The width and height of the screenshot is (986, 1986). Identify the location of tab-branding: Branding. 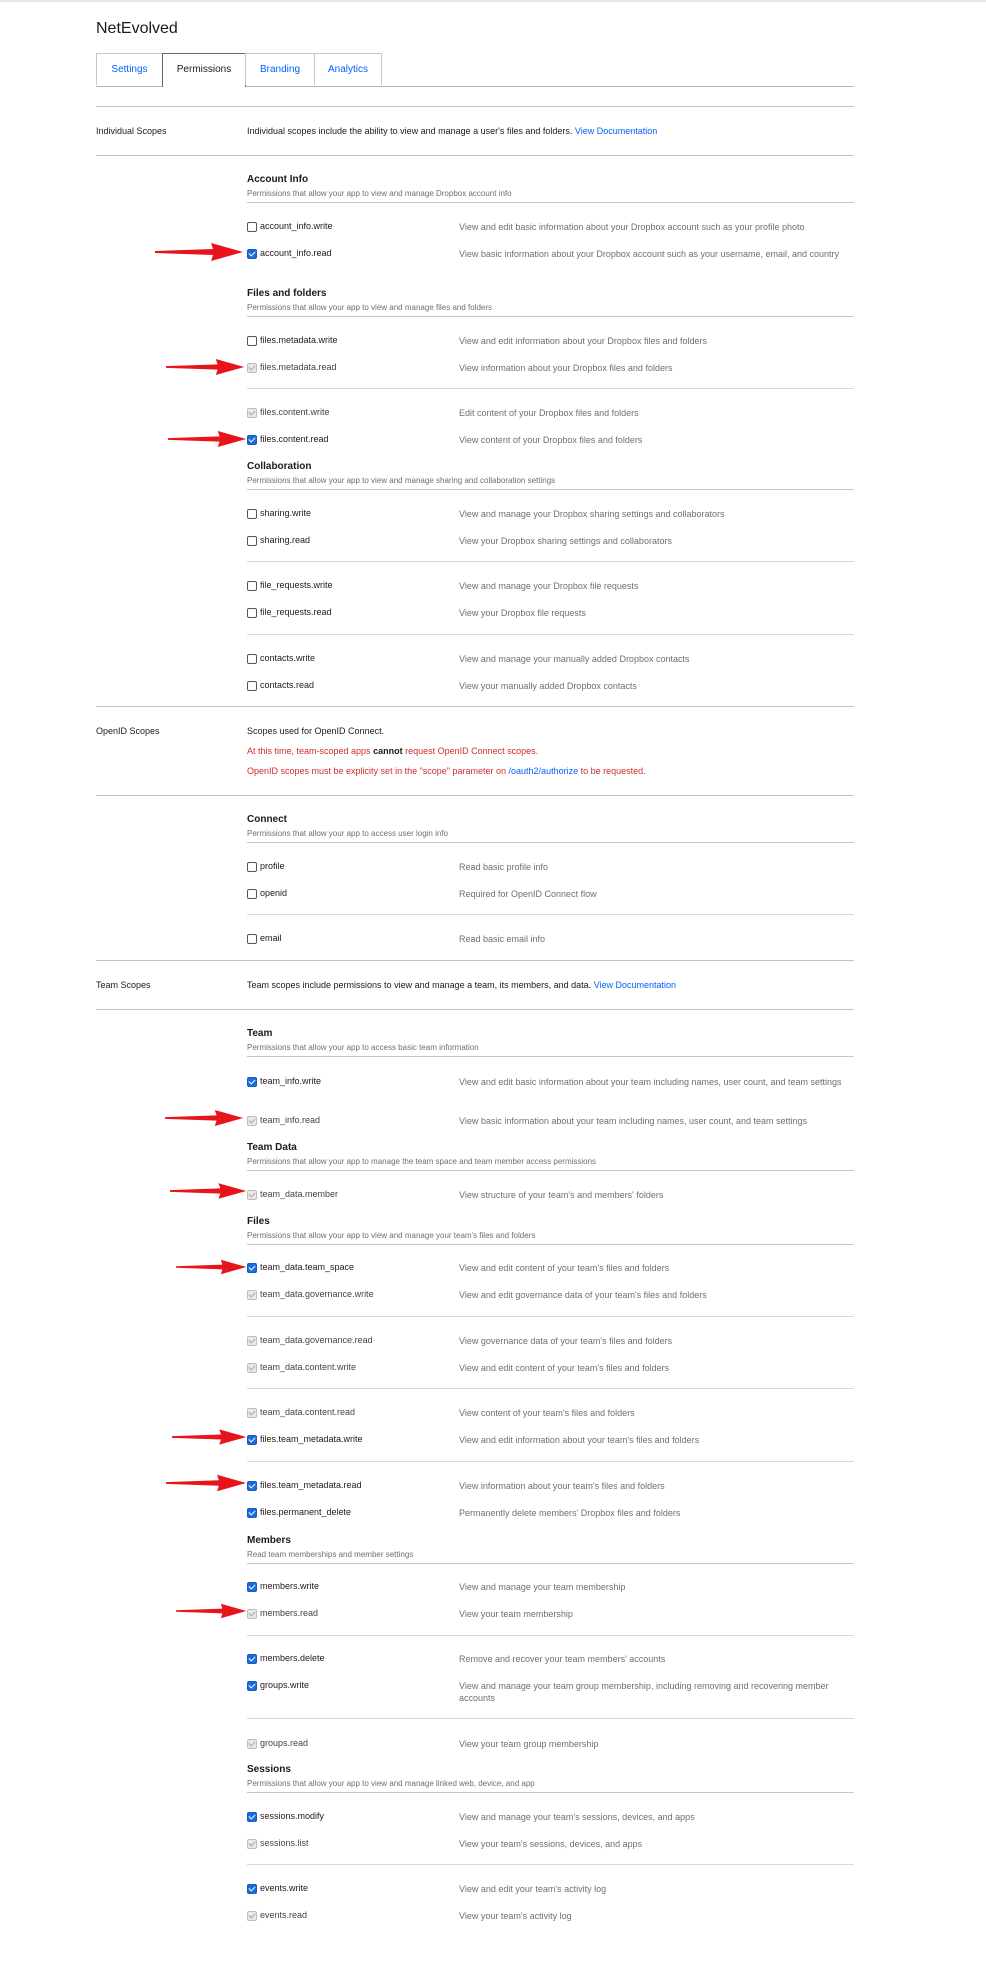
(280, 69).